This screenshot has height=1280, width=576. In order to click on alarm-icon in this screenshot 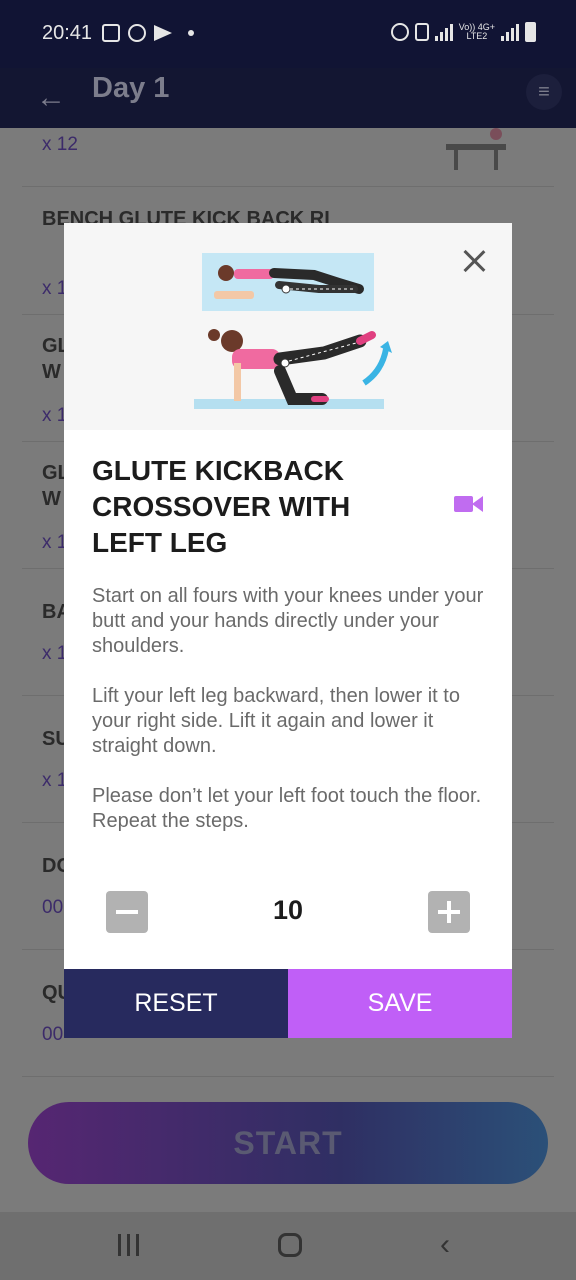, I will do `click(399, 32)`.